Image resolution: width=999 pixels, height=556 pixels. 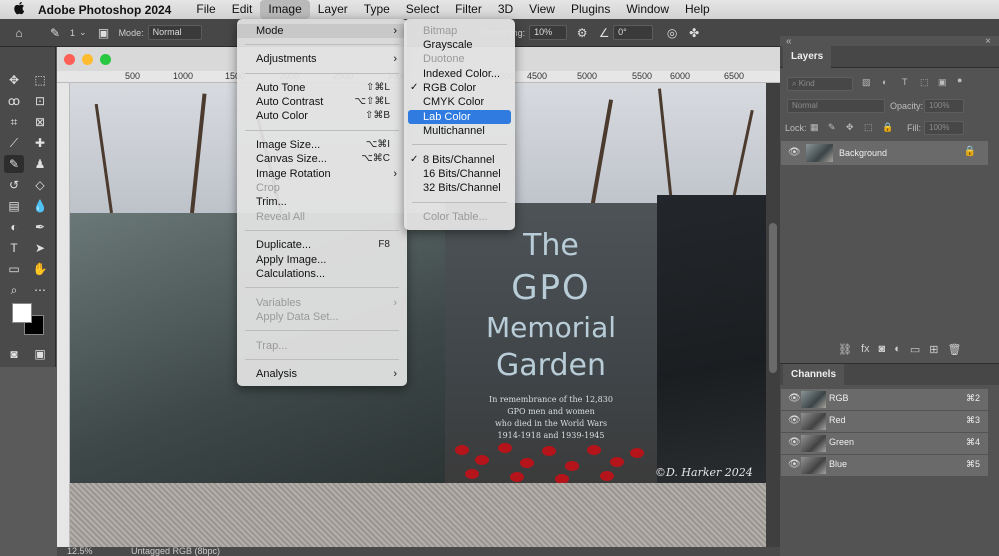 I want to click on layer-row-background: 👁 Background 🔒, so click(x=884, y=153).